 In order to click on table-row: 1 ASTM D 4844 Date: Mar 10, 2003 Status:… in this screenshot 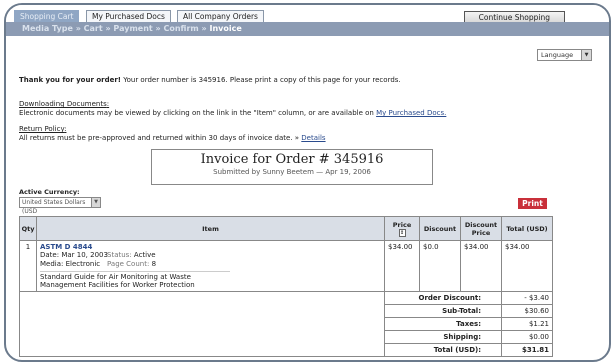, I will do `click(286, 266)`.